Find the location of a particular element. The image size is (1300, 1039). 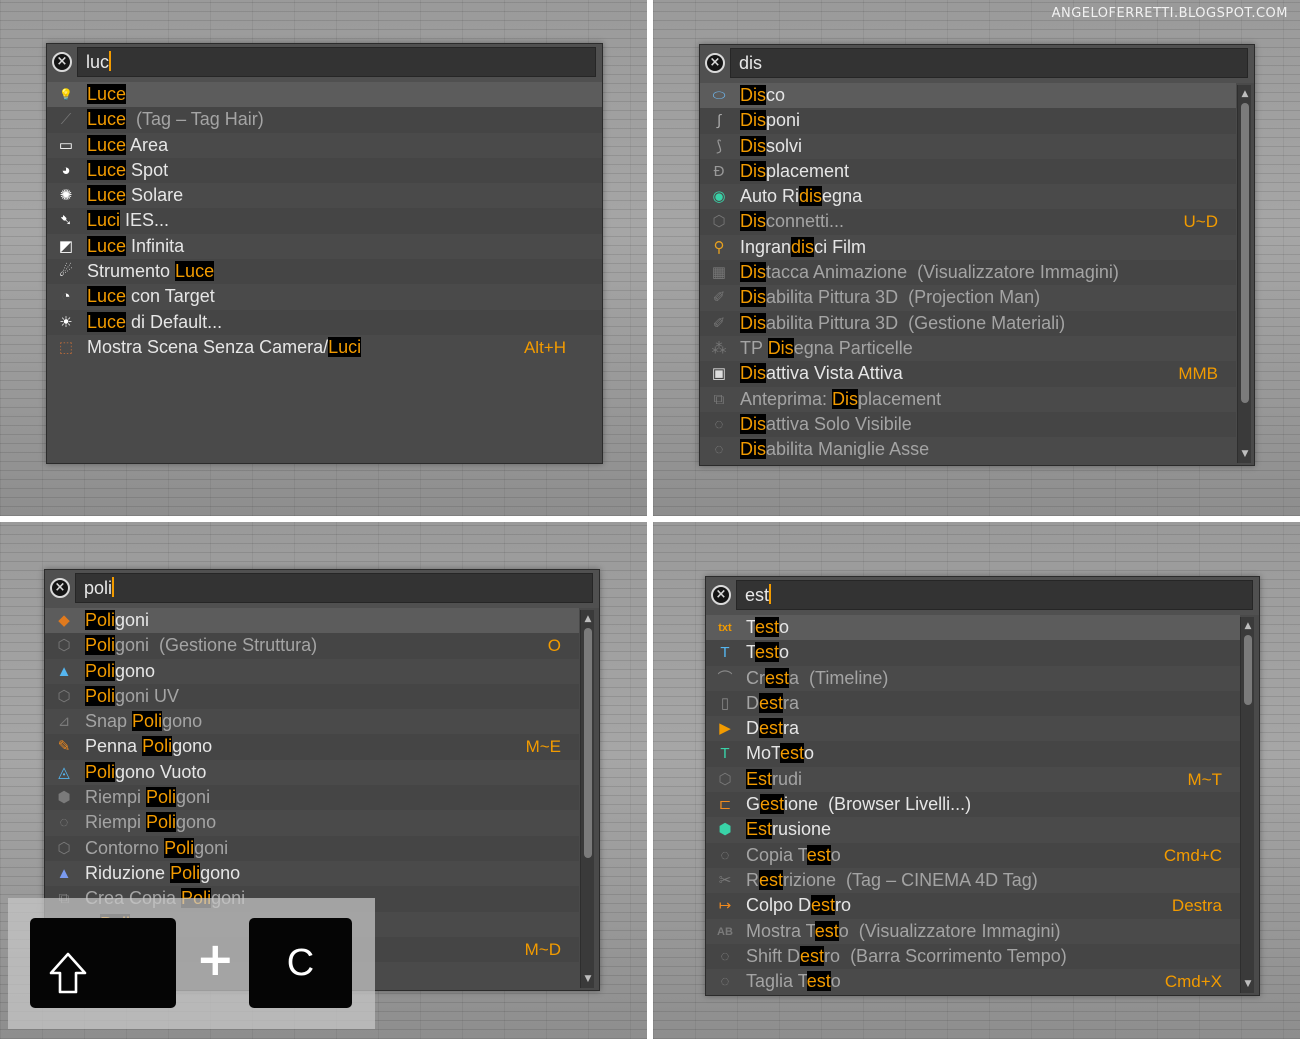

result-item: ▶ Destra is located at coordinates (973, 728).